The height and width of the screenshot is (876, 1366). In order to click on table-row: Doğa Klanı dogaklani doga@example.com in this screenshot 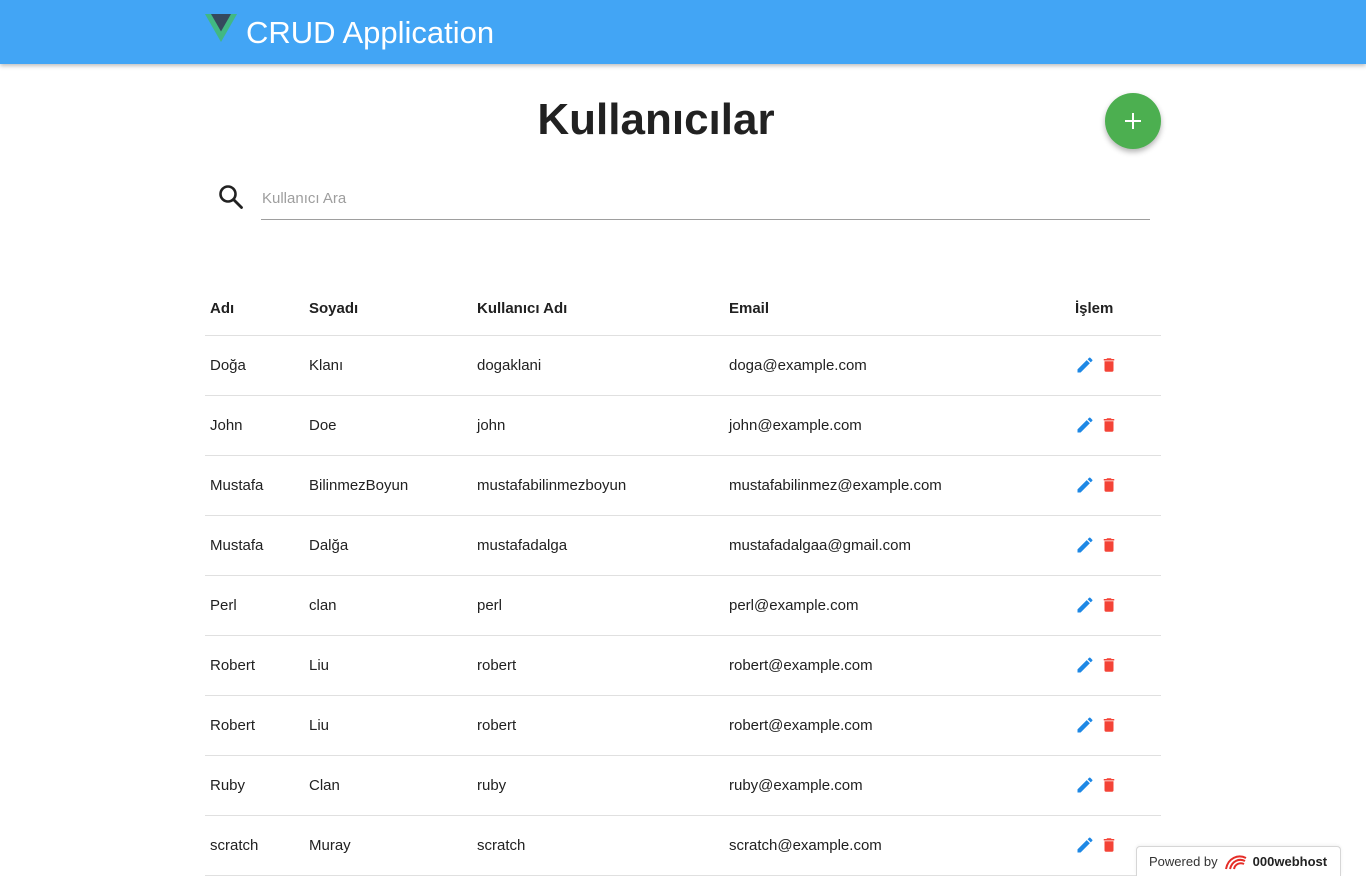, I will do `click(683, 365)`.